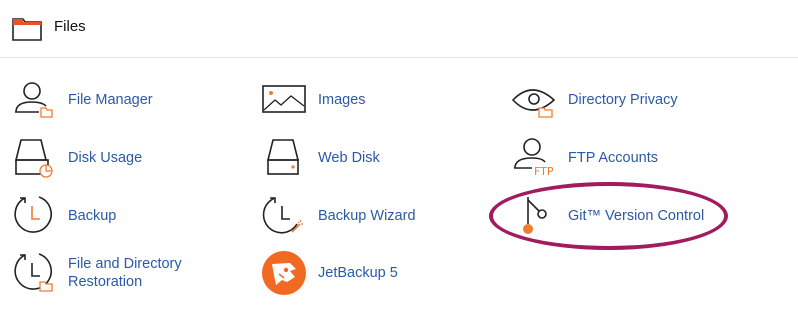  I want to click on directory-privacy-label: Directory Privacy, so click(623, 100).